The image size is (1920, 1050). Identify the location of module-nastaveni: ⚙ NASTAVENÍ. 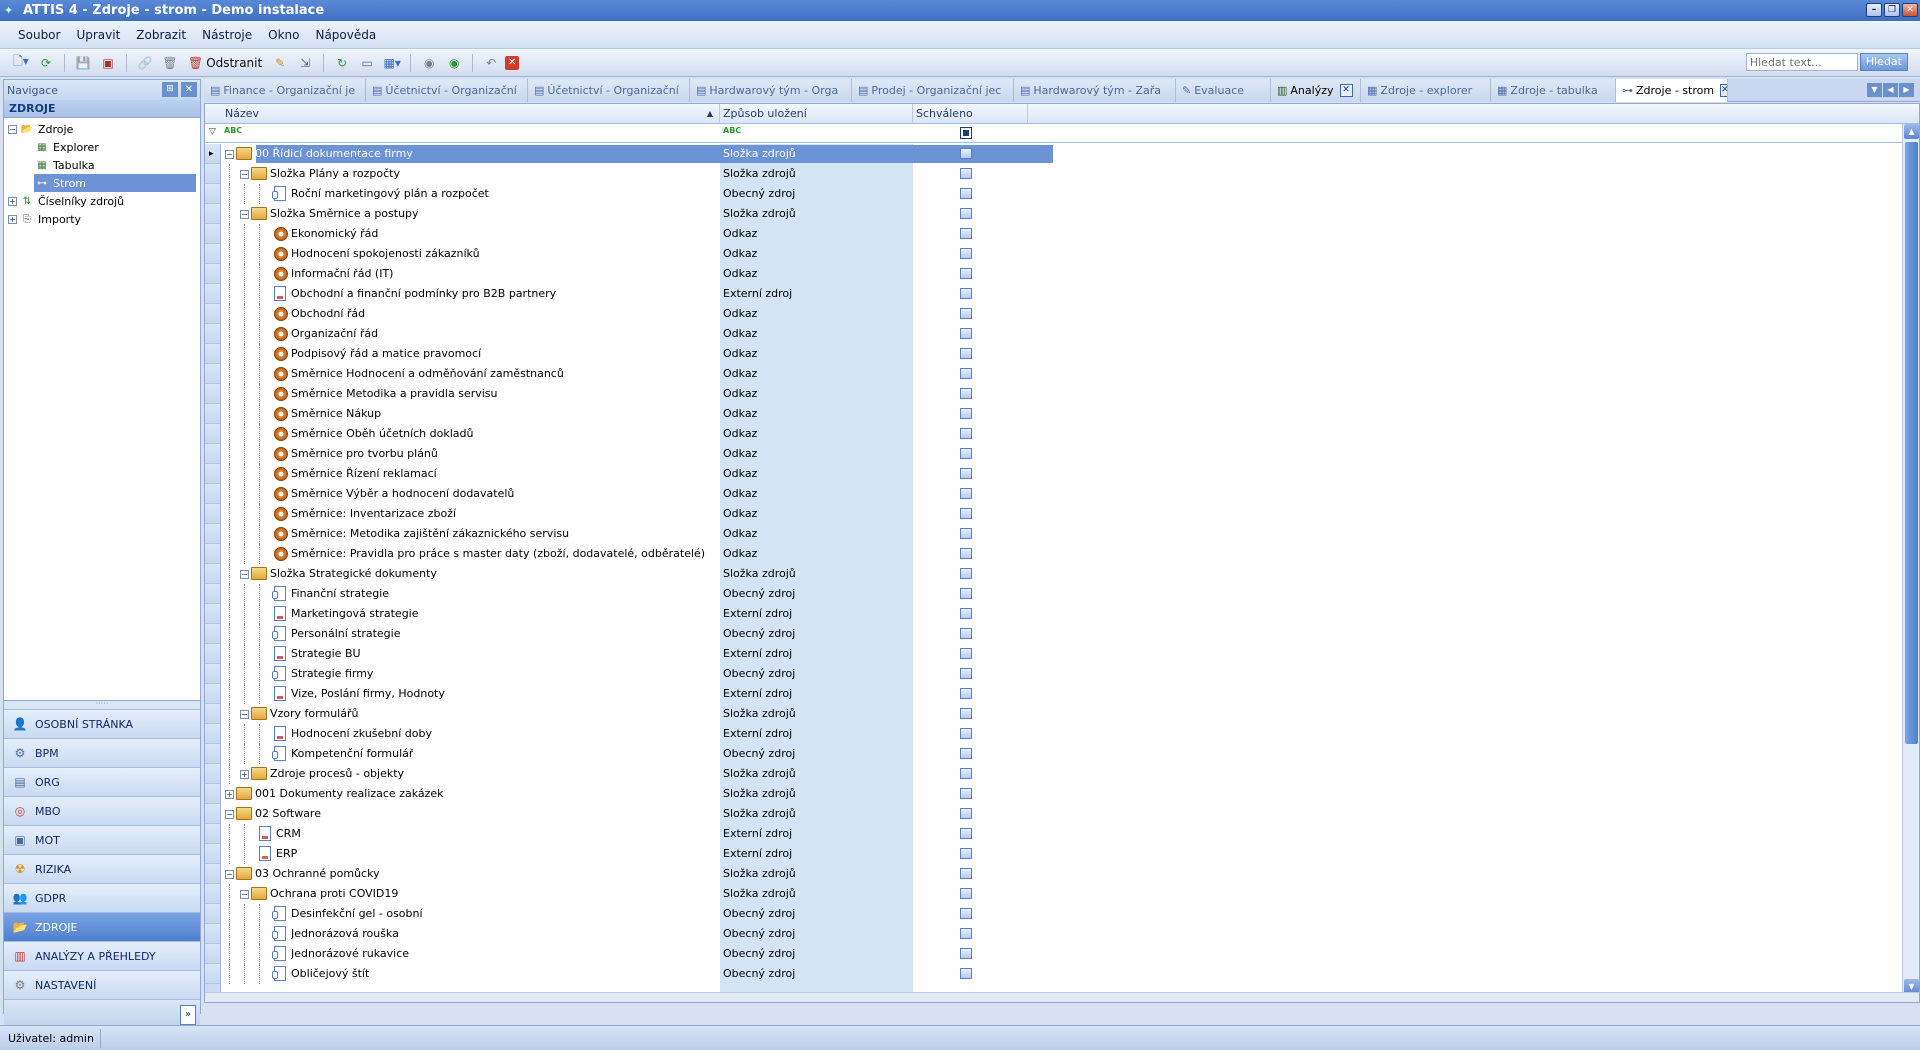
(102, 984).